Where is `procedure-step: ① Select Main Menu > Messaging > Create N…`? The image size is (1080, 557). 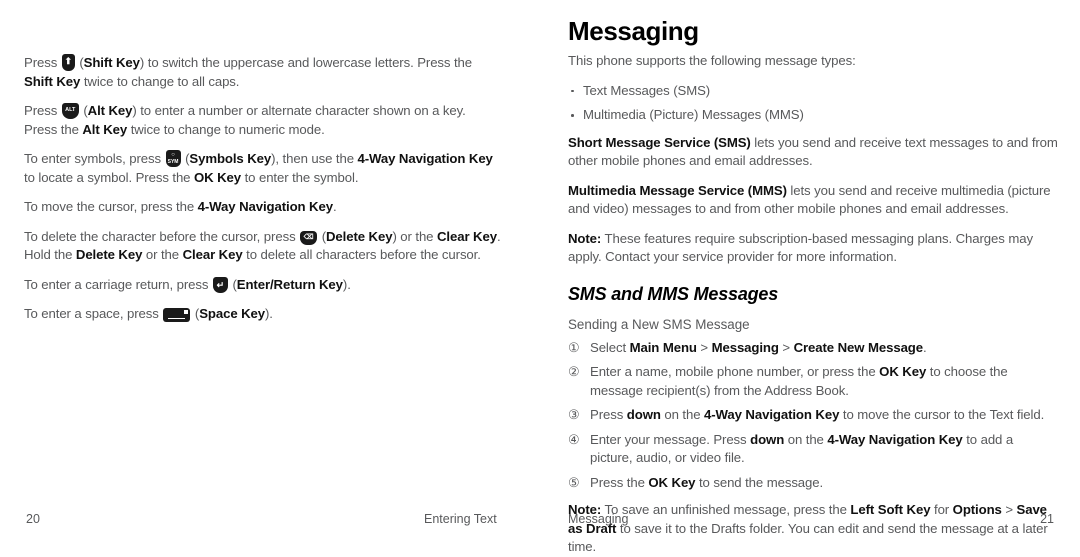
procedure-step: ① Select Main Menu > Messaging > Create N… is located at coordinates (813, 348).